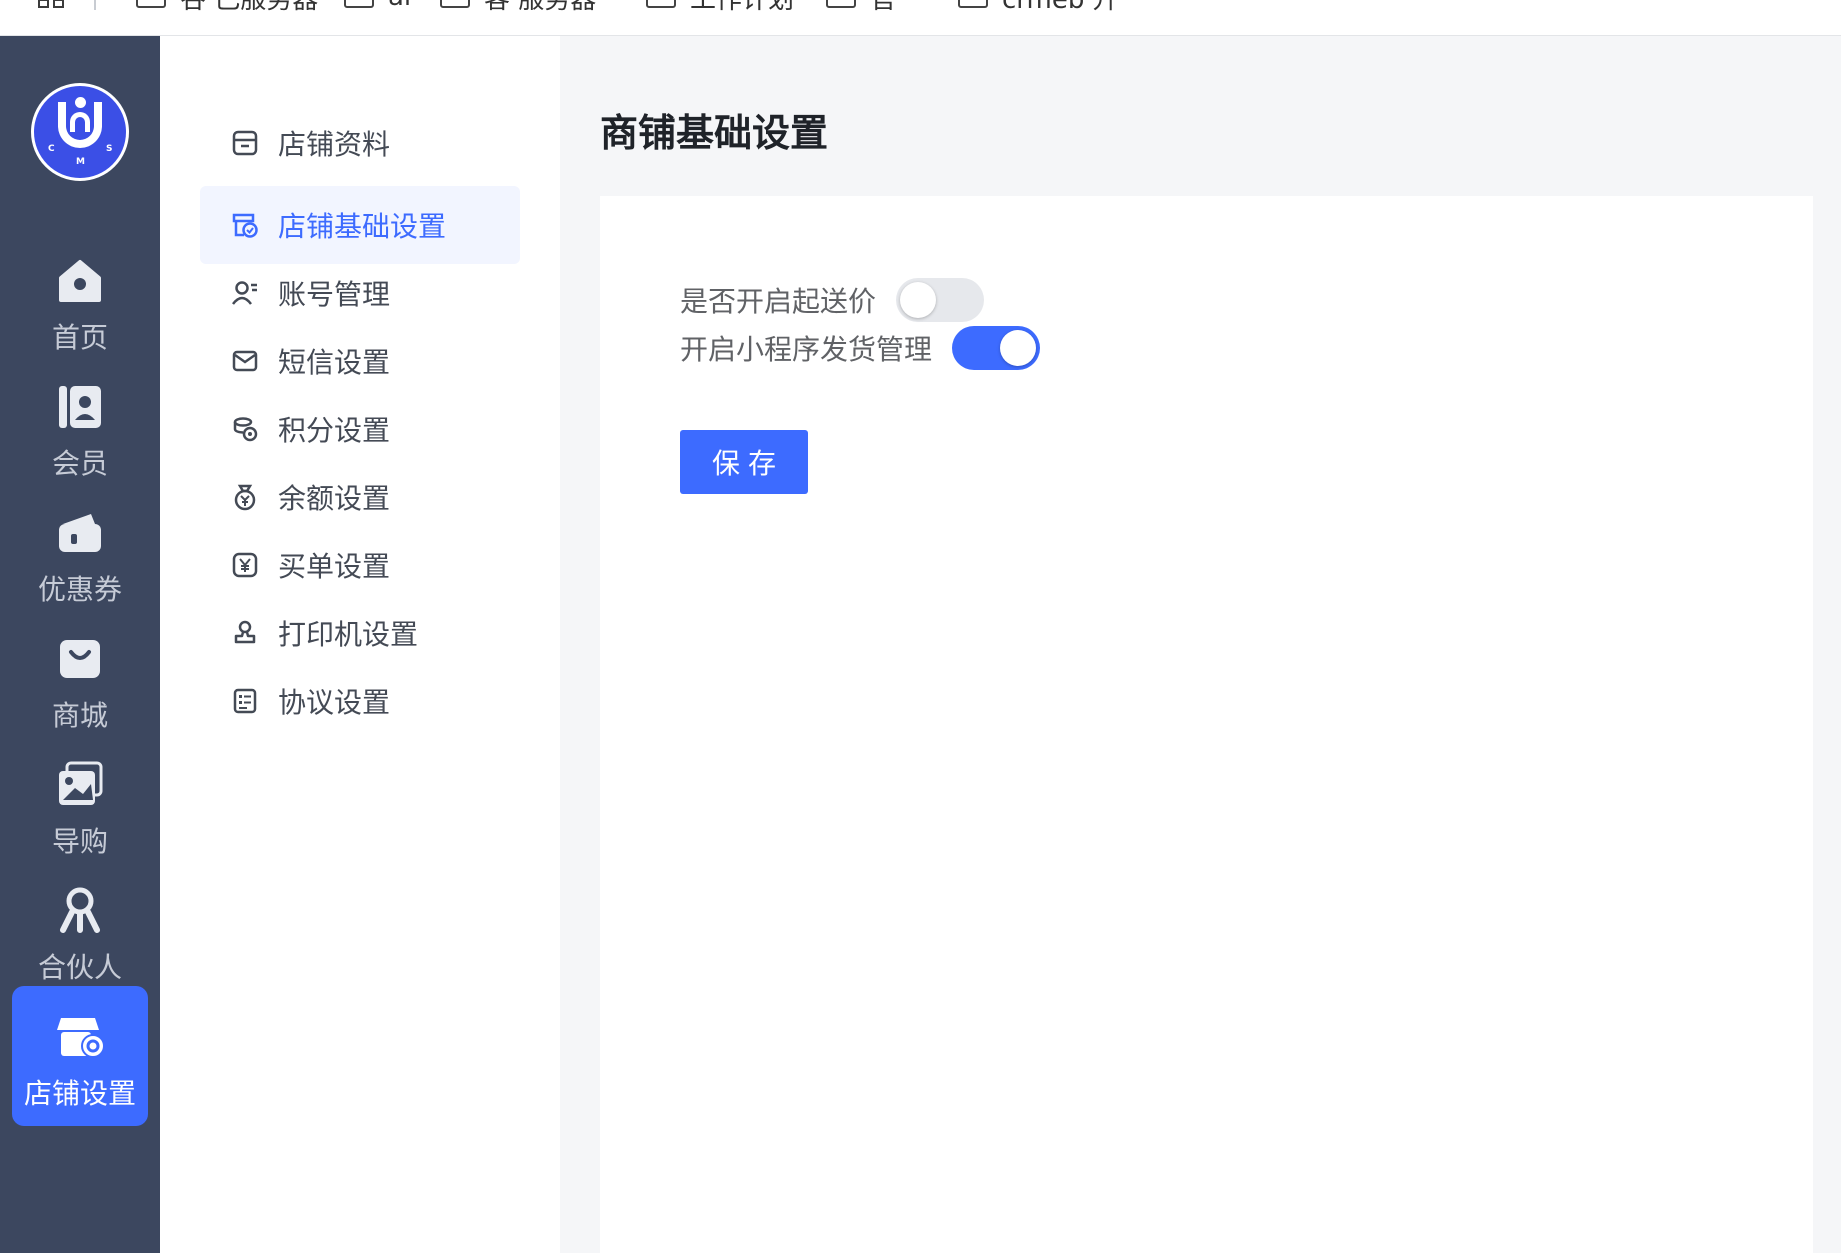  Describe the element at coordinates (245, 701) in the screenshot. I see `document-list-icon` at that location.